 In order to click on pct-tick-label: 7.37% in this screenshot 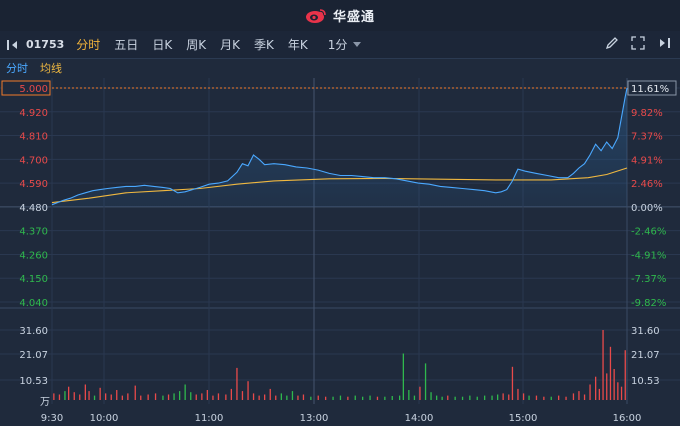, I will do `click(647, 137)`.